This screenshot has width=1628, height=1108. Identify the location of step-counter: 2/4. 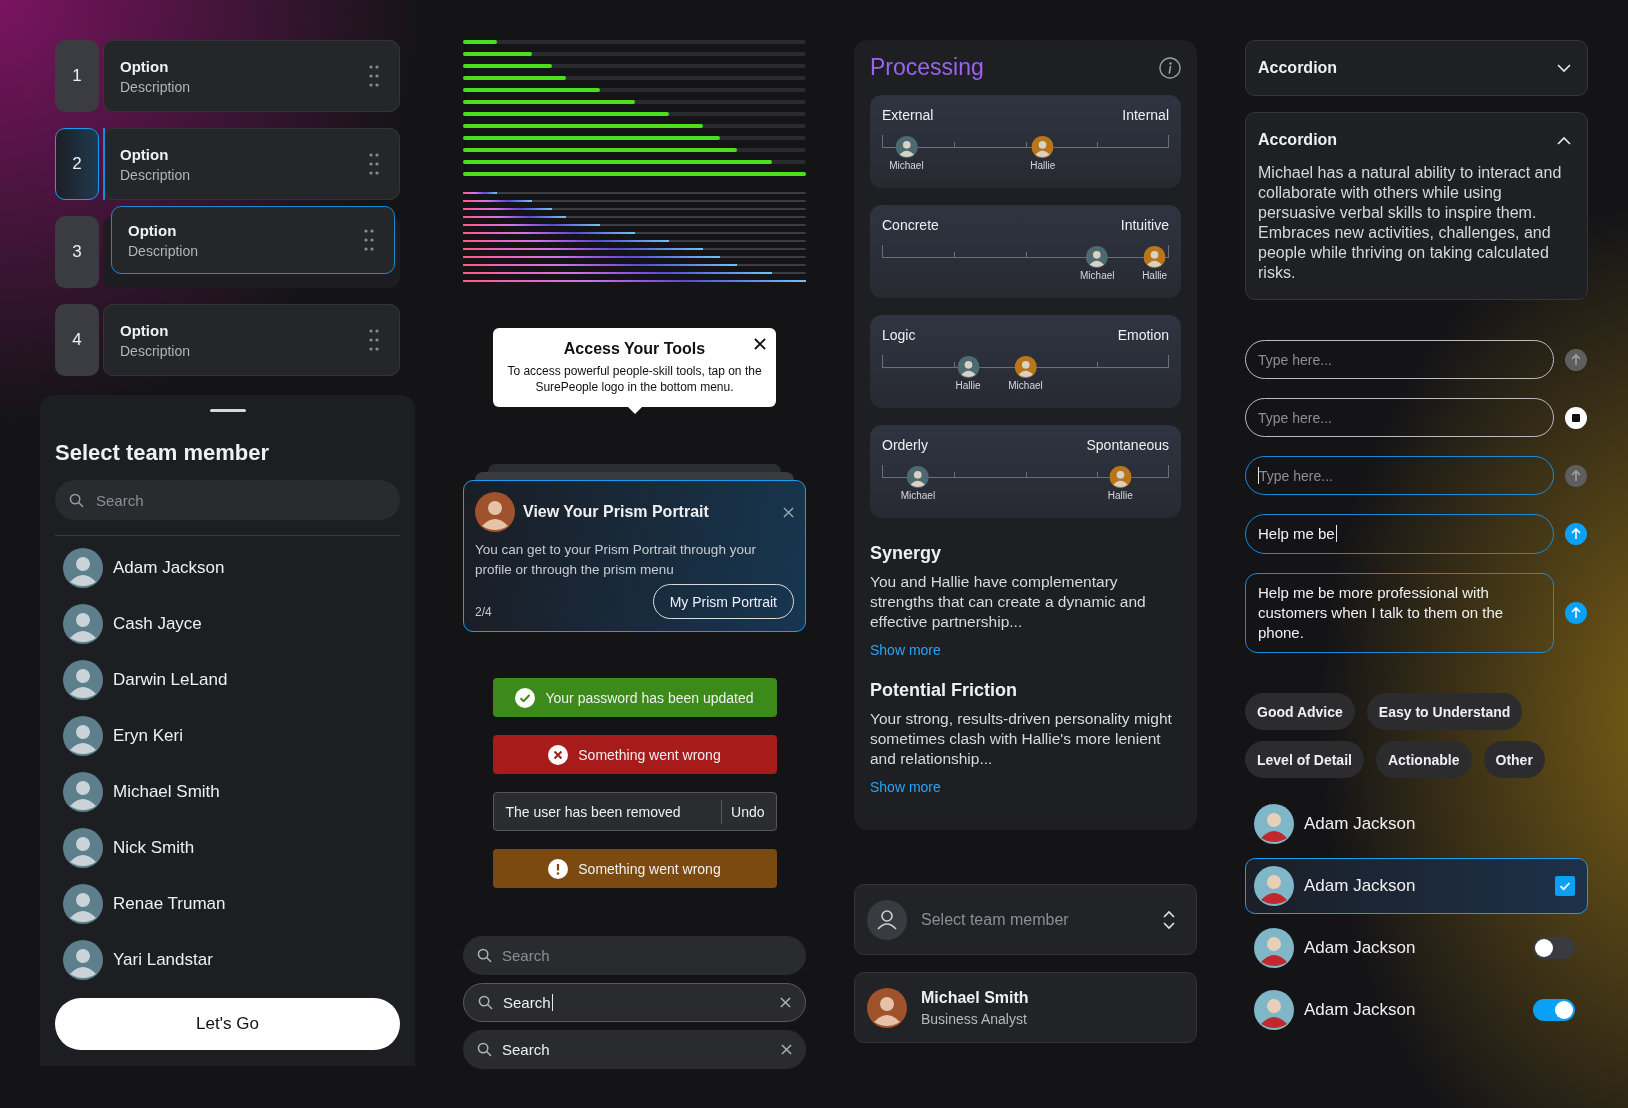
(483, 612).